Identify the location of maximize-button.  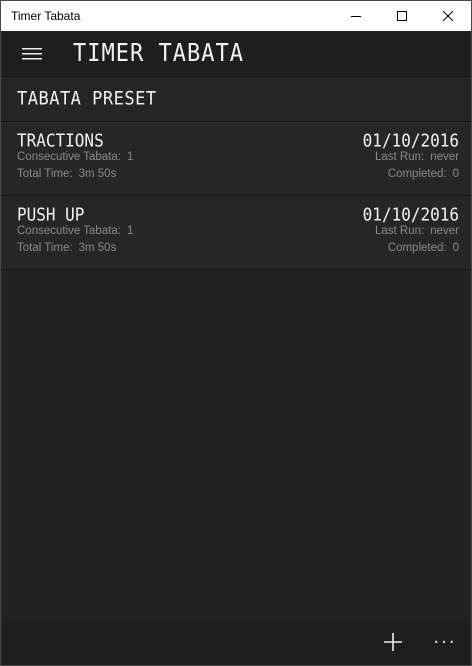
(402, 16).